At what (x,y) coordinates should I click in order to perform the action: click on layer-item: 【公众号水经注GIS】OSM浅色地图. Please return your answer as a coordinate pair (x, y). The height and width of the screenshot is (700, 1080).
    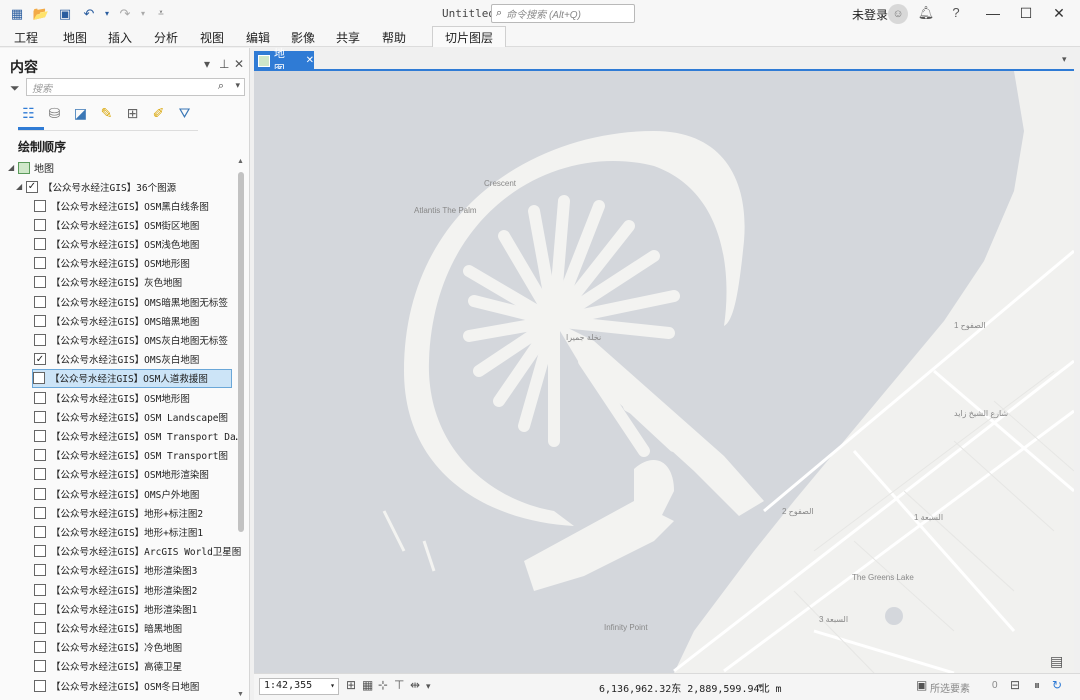
    Looking at the image, I should click on (116, 243).